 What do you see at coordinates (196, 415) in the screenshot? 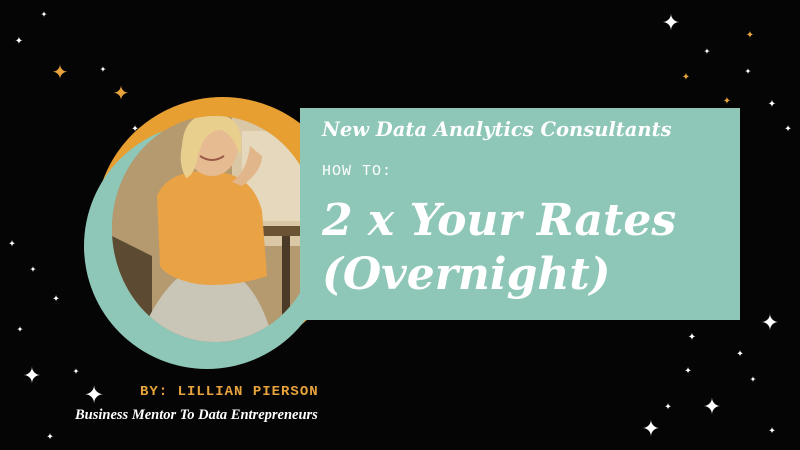
I see `tagline: Business Mentor To Data Entrepreneurs` at bounding box center [196, 415].